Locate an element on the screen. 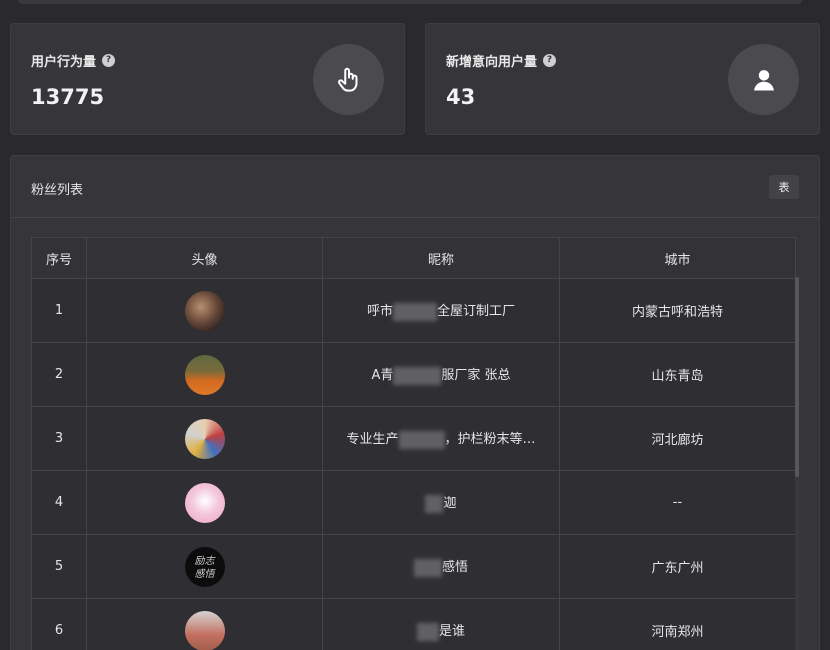 This screenshot has width=830, height=650. table-row: 4 迦 -- is located at coordinates (413, 502).